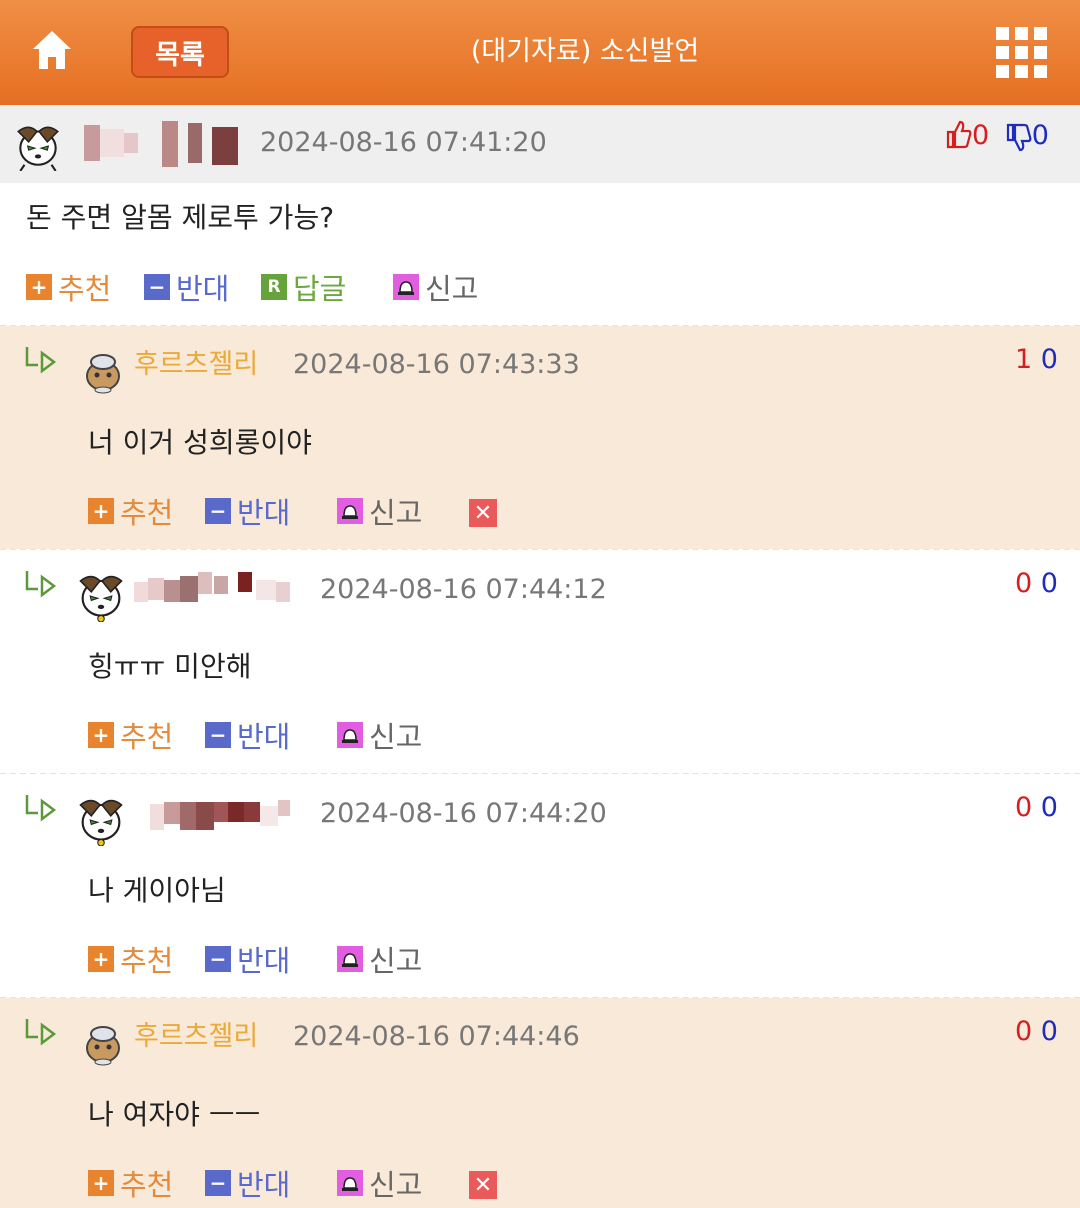 Image resolution: width=1080 pixels, height=1208 pixels. Describe the element at coordinates (174, 1114) in the screenshot. I see `comment-text: 나 여자야 ㅡㅡ` at that location.